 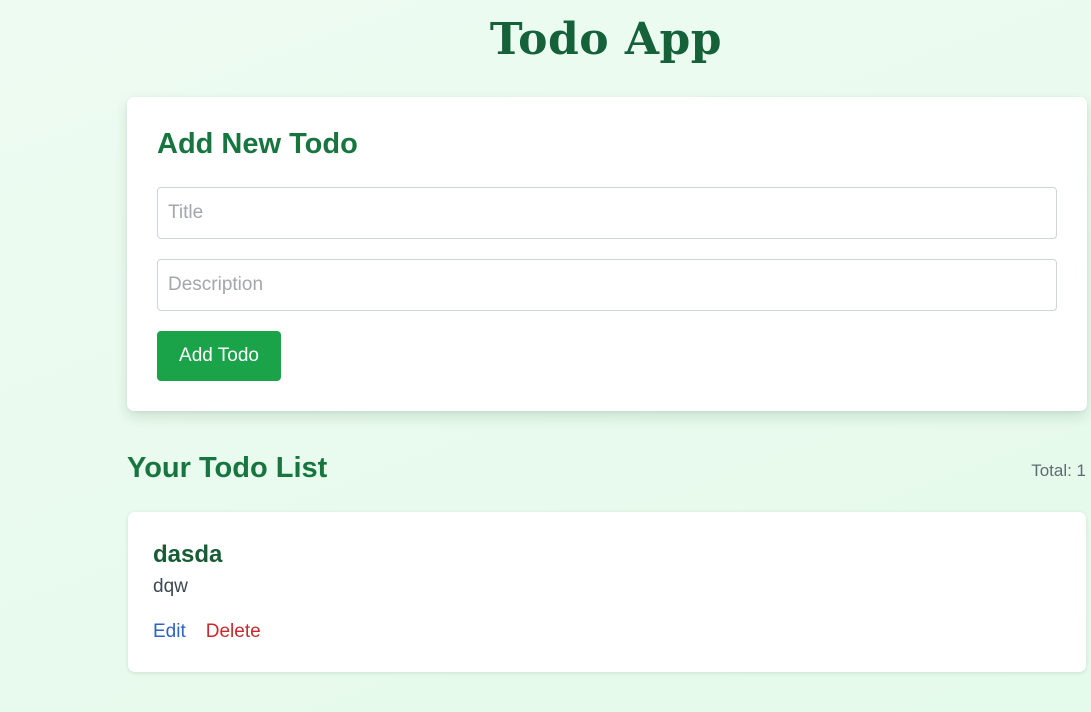 I want to click on title-input, so click(x=607, y=213).